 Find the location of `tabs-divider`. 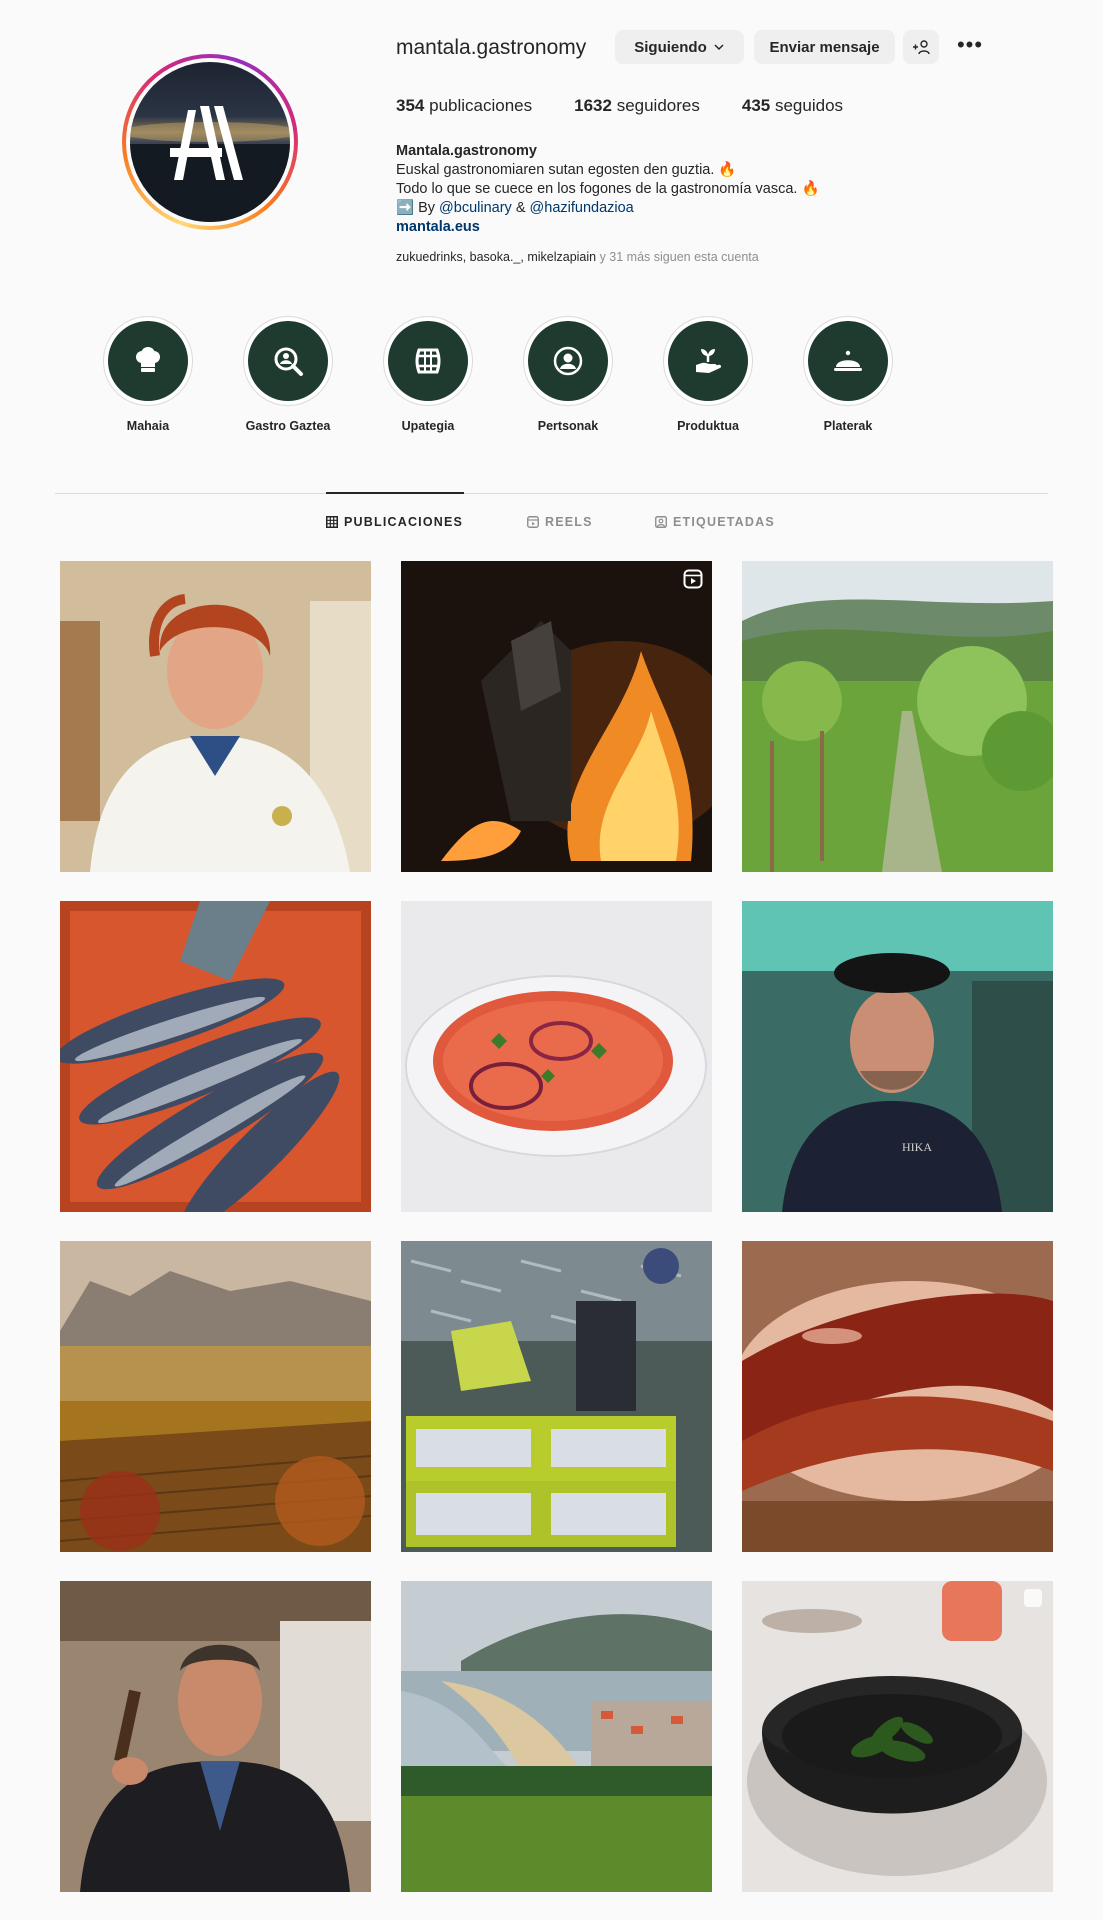

tabs-divider is located at coordinates (551, 493).